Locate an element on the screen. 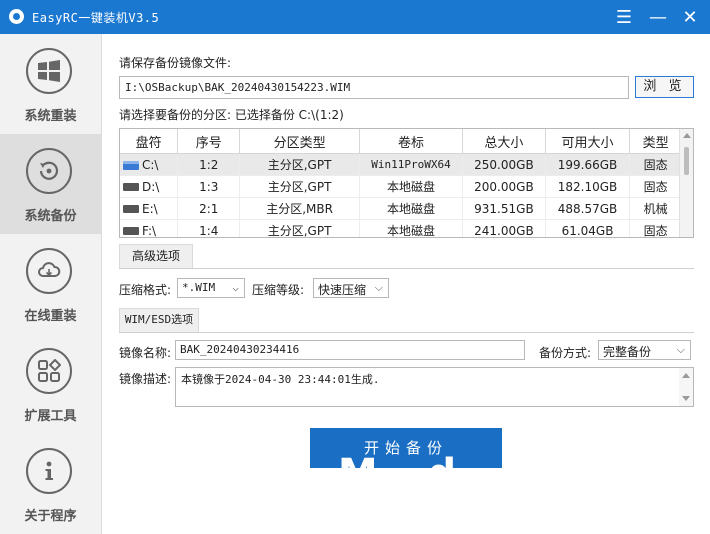 Image resolution: width=710 pixels, height=534 pixels. index-cell: 1:4 is located at coordinates (209, 228).